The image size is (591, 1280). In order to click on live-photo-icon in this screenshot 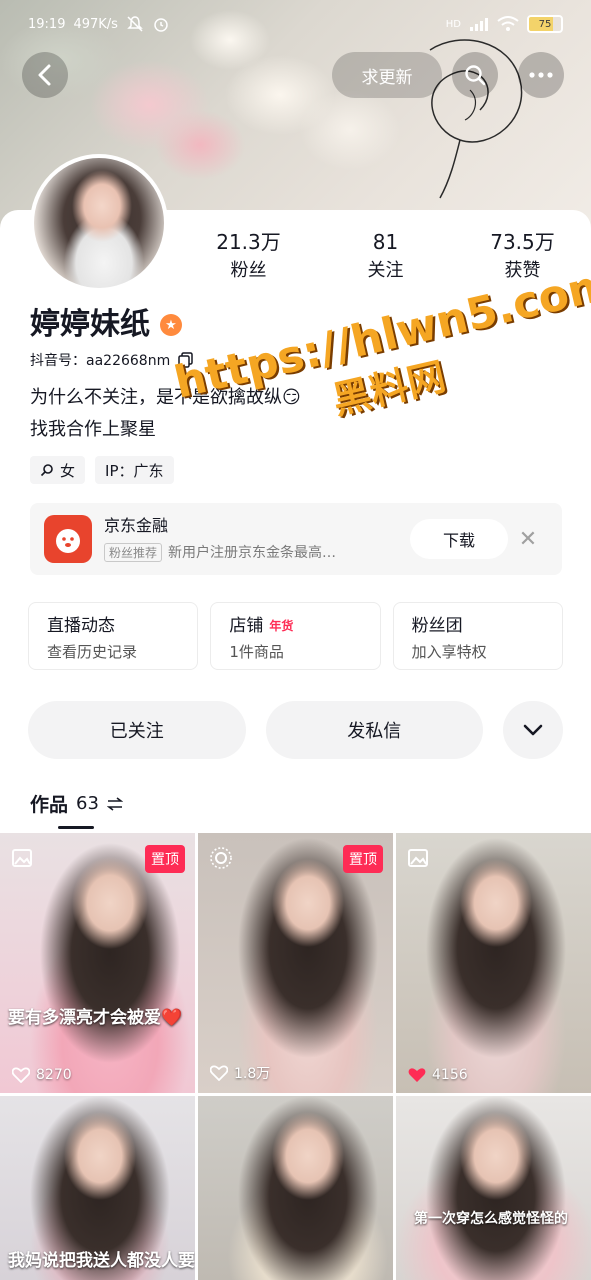, I will do `click(221, 858)`.